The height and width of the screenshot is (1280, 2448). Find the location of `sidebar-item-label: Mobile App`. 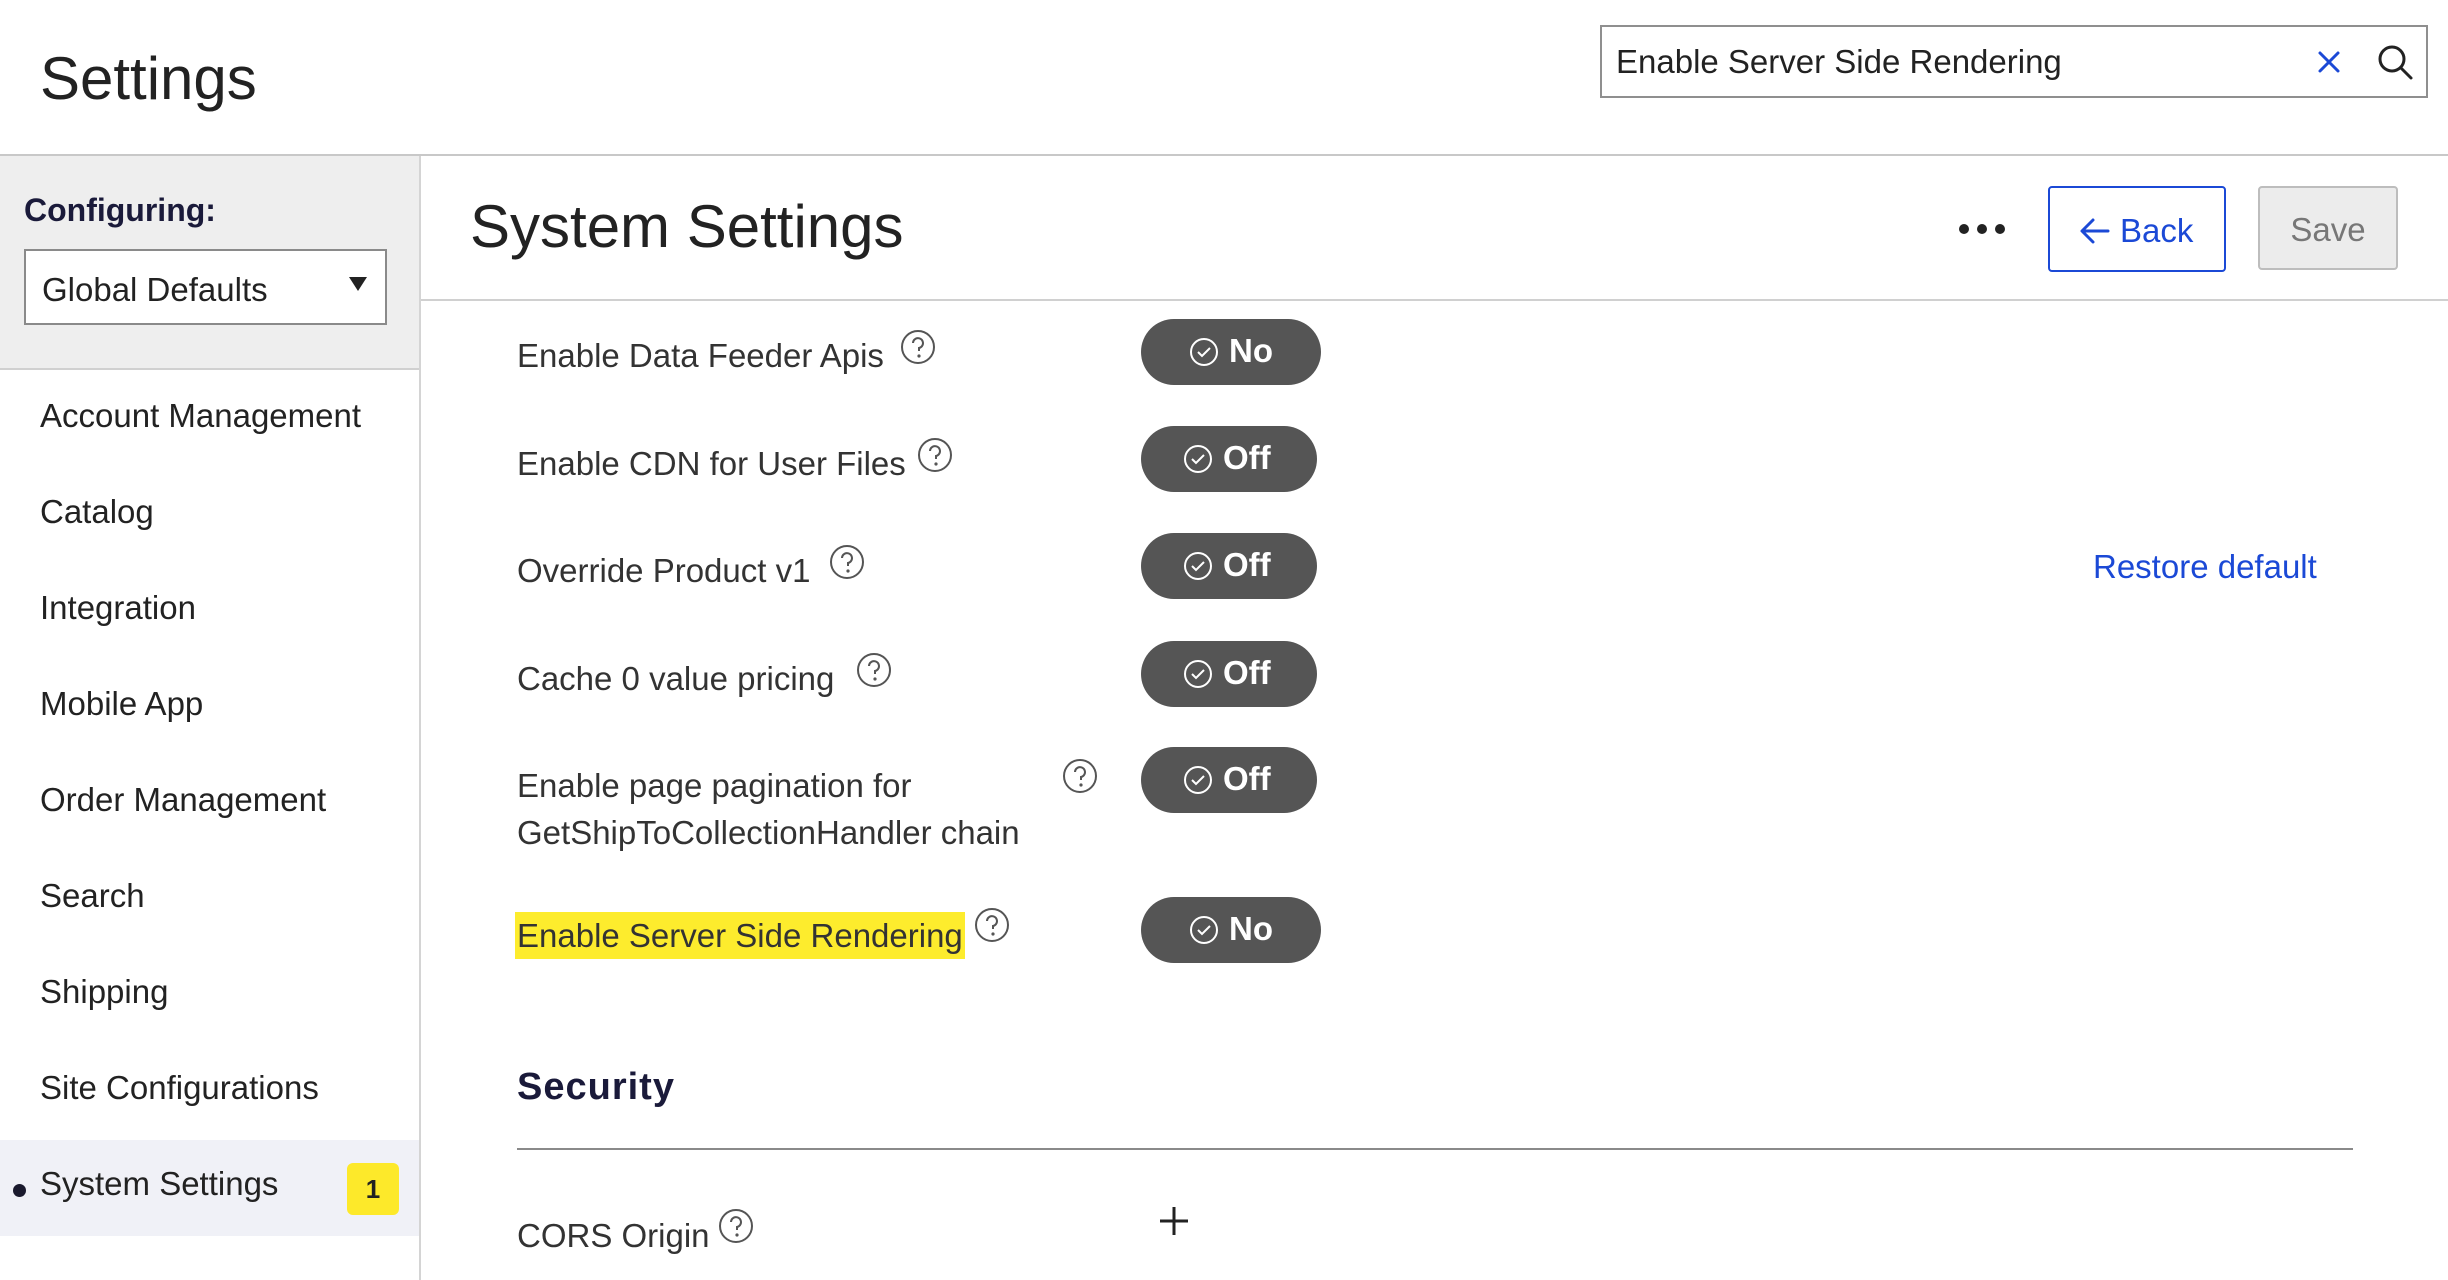

sidebar-item-label: Mobile App is located at coordinates (122, 703).